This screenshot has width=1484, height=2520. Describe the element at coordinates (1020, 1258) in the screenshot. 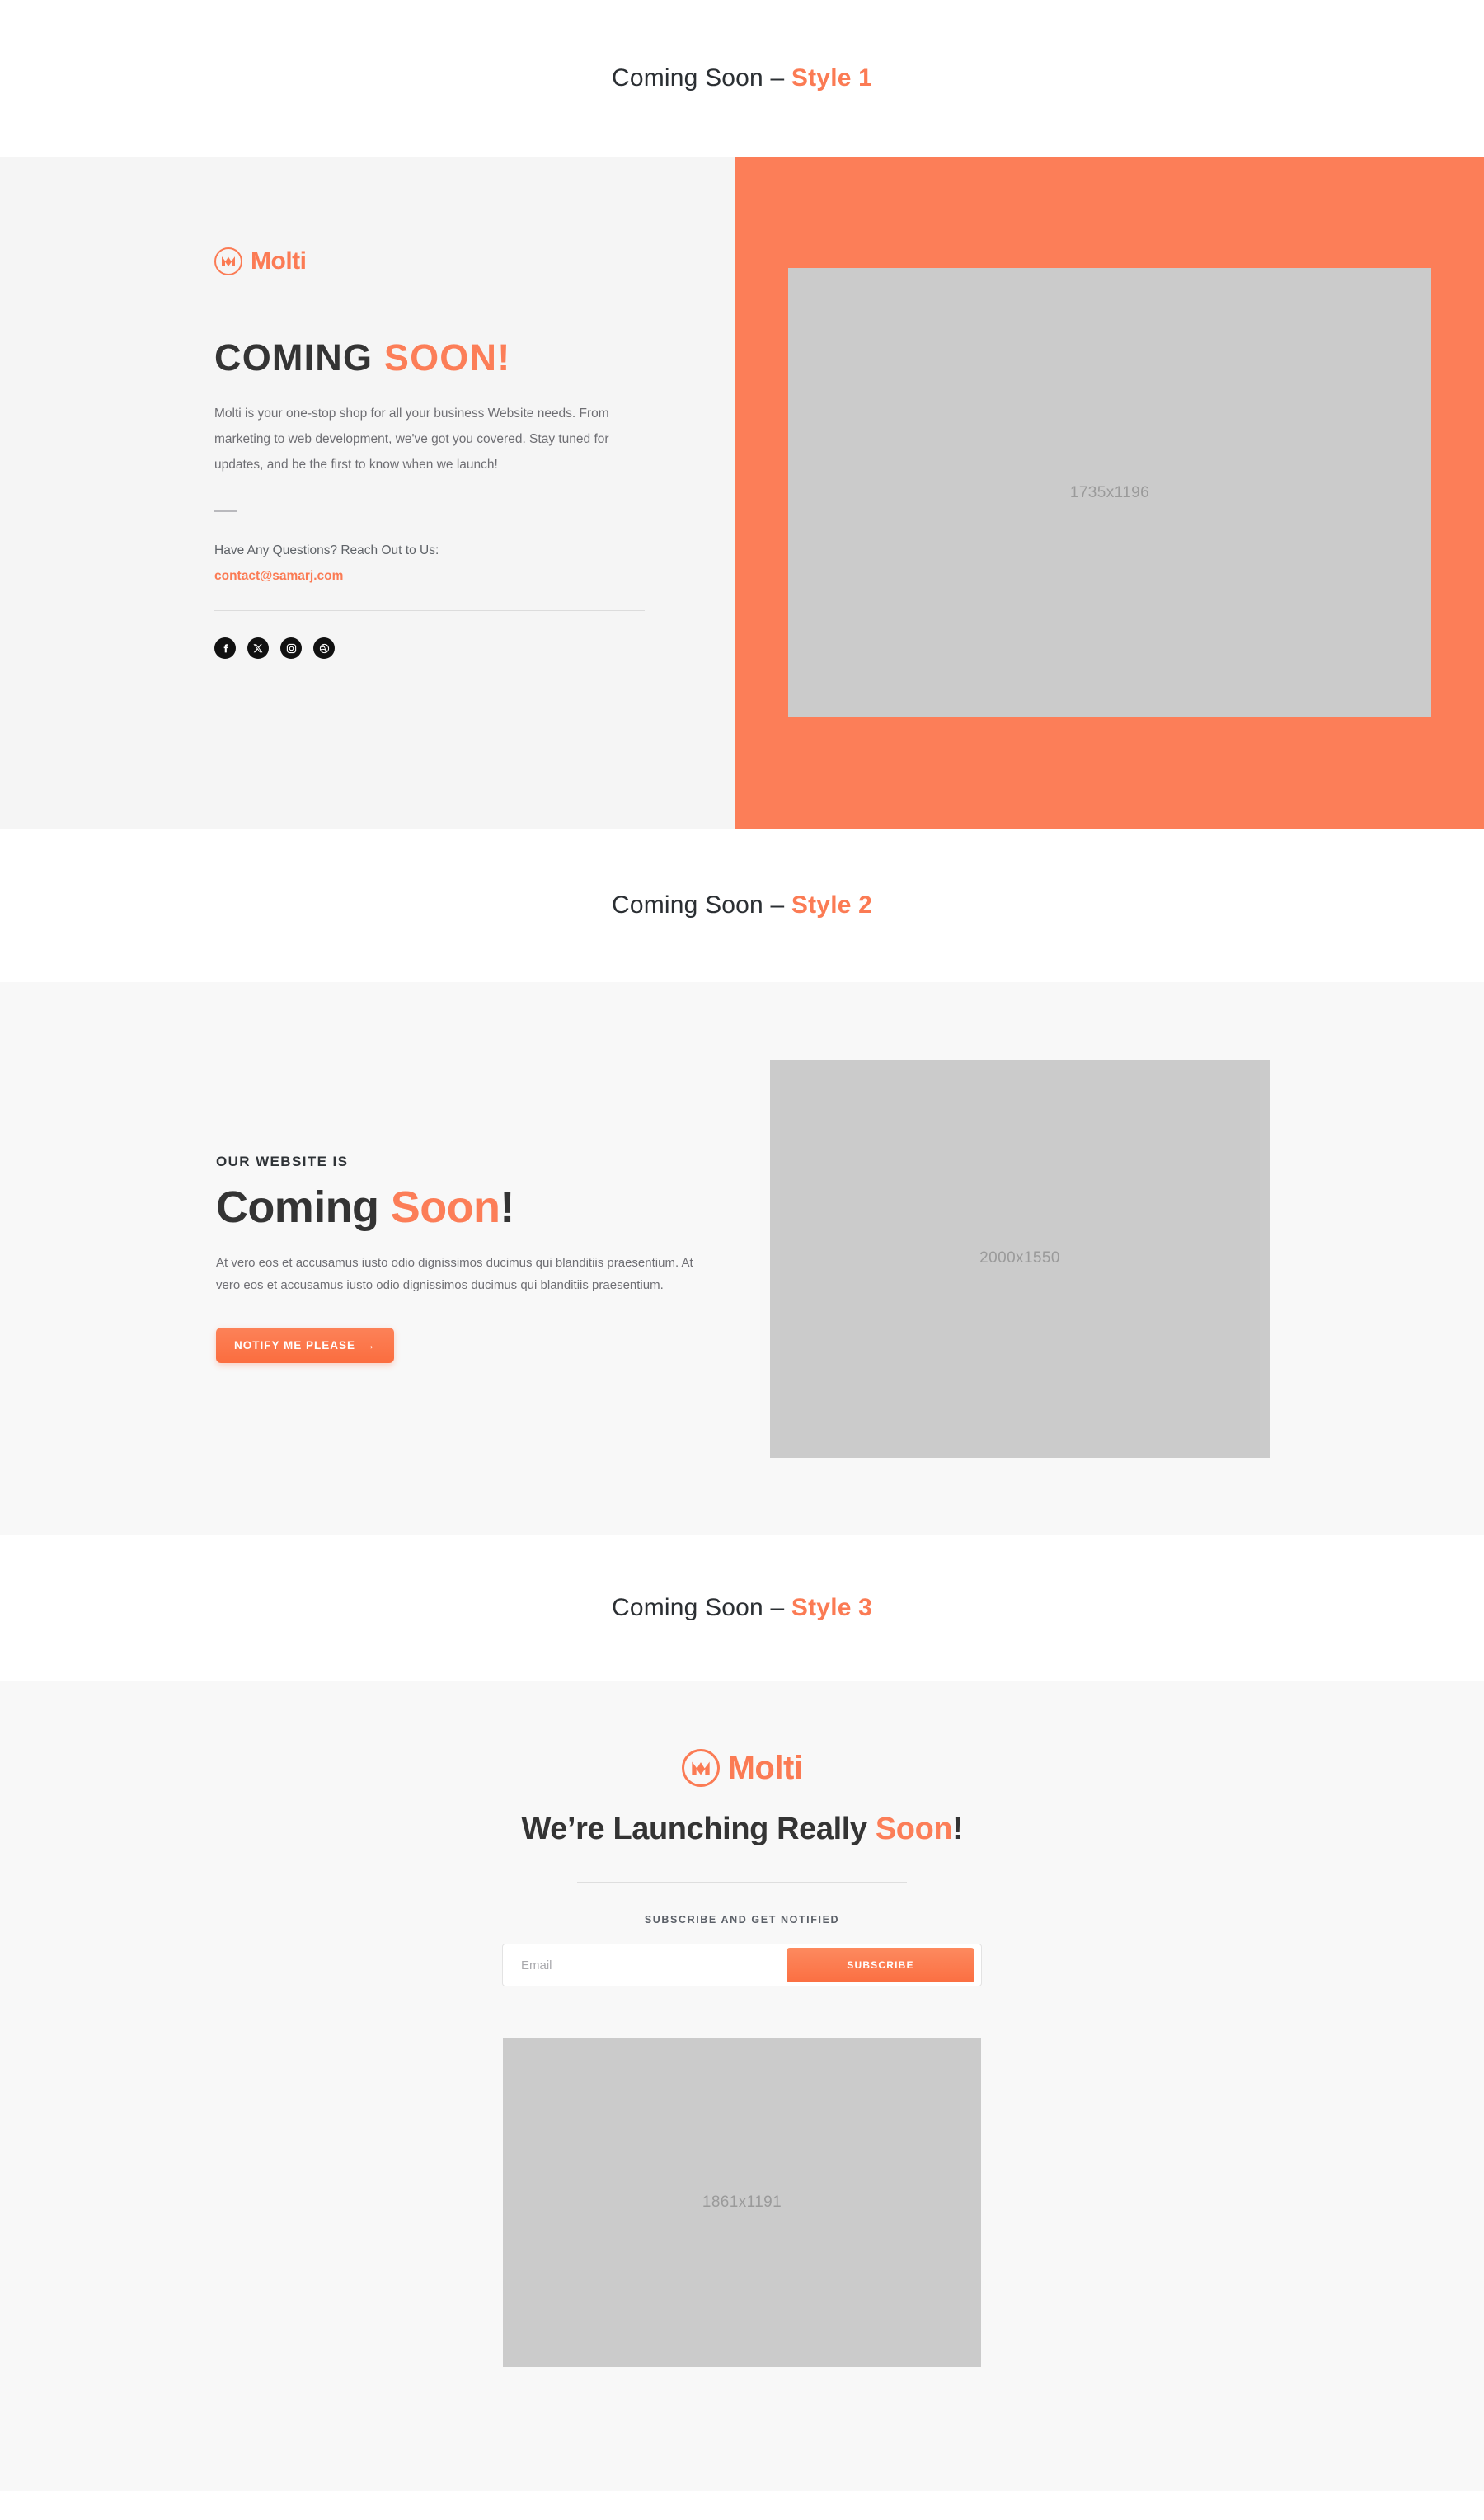

I see `style2-image-placeholder: 2000x1550` at that location.